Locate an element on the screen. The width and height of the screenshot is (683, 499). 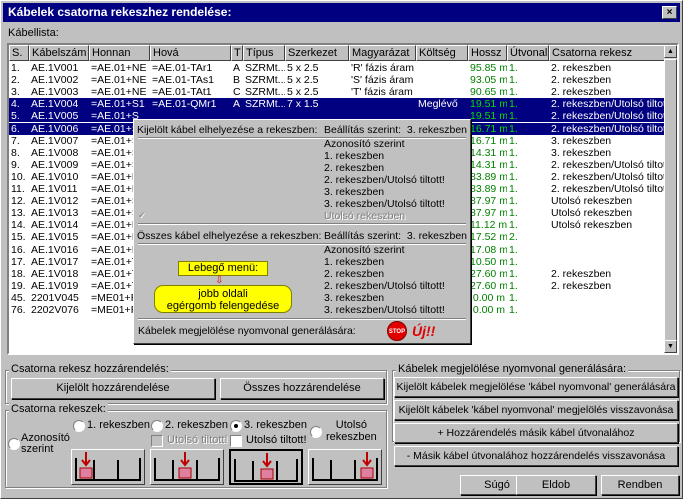
discard-button: Eldob is located at coordinates (556, 485).